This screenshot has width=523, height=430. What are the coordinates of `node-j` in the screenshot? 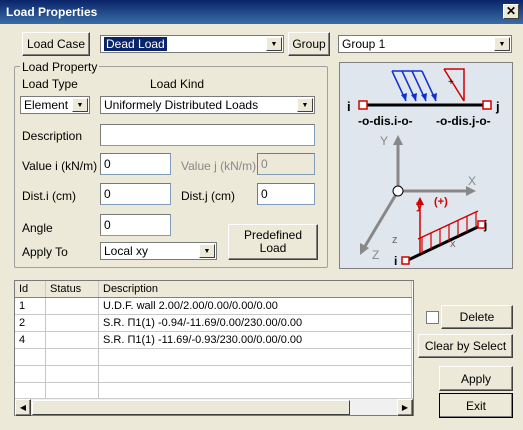 It's located at (487, 105).